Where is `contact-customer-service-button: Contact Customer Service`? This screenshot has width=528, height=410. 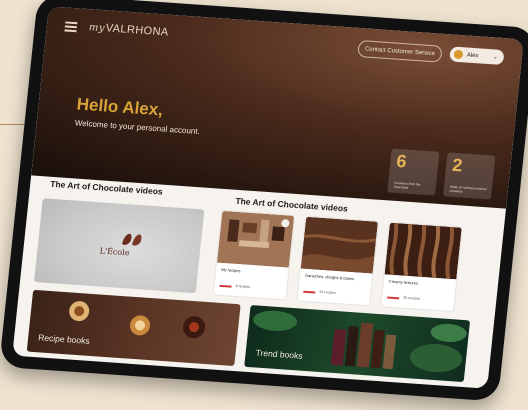 contact-customer-service-button: Contact Customer Service is located at coordinates (400, 51).